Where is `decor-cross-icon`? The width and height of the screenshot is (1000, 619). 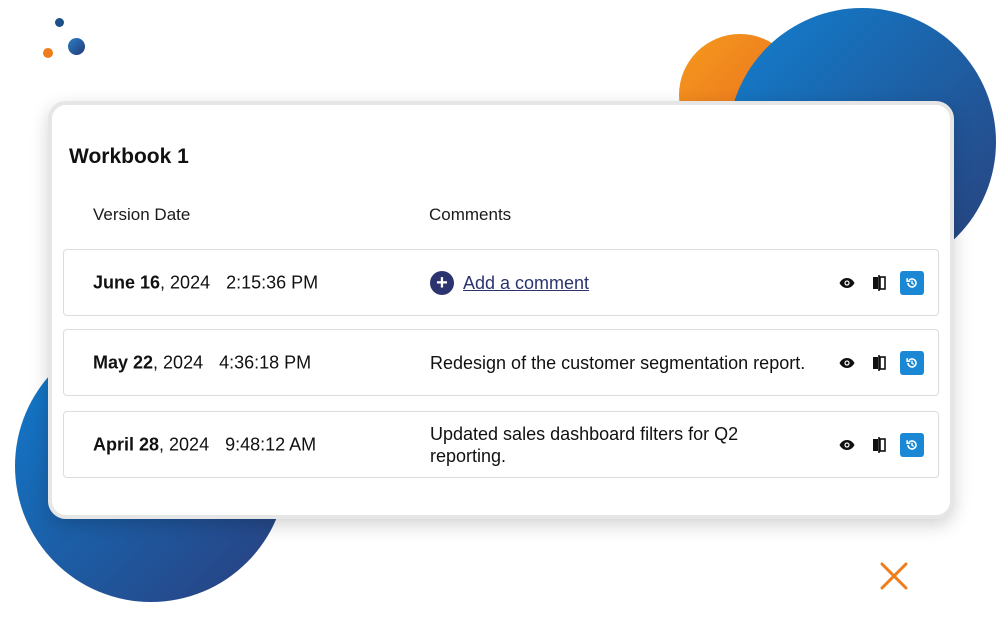 decor-cross-icon is located at coordinates (894, 576).